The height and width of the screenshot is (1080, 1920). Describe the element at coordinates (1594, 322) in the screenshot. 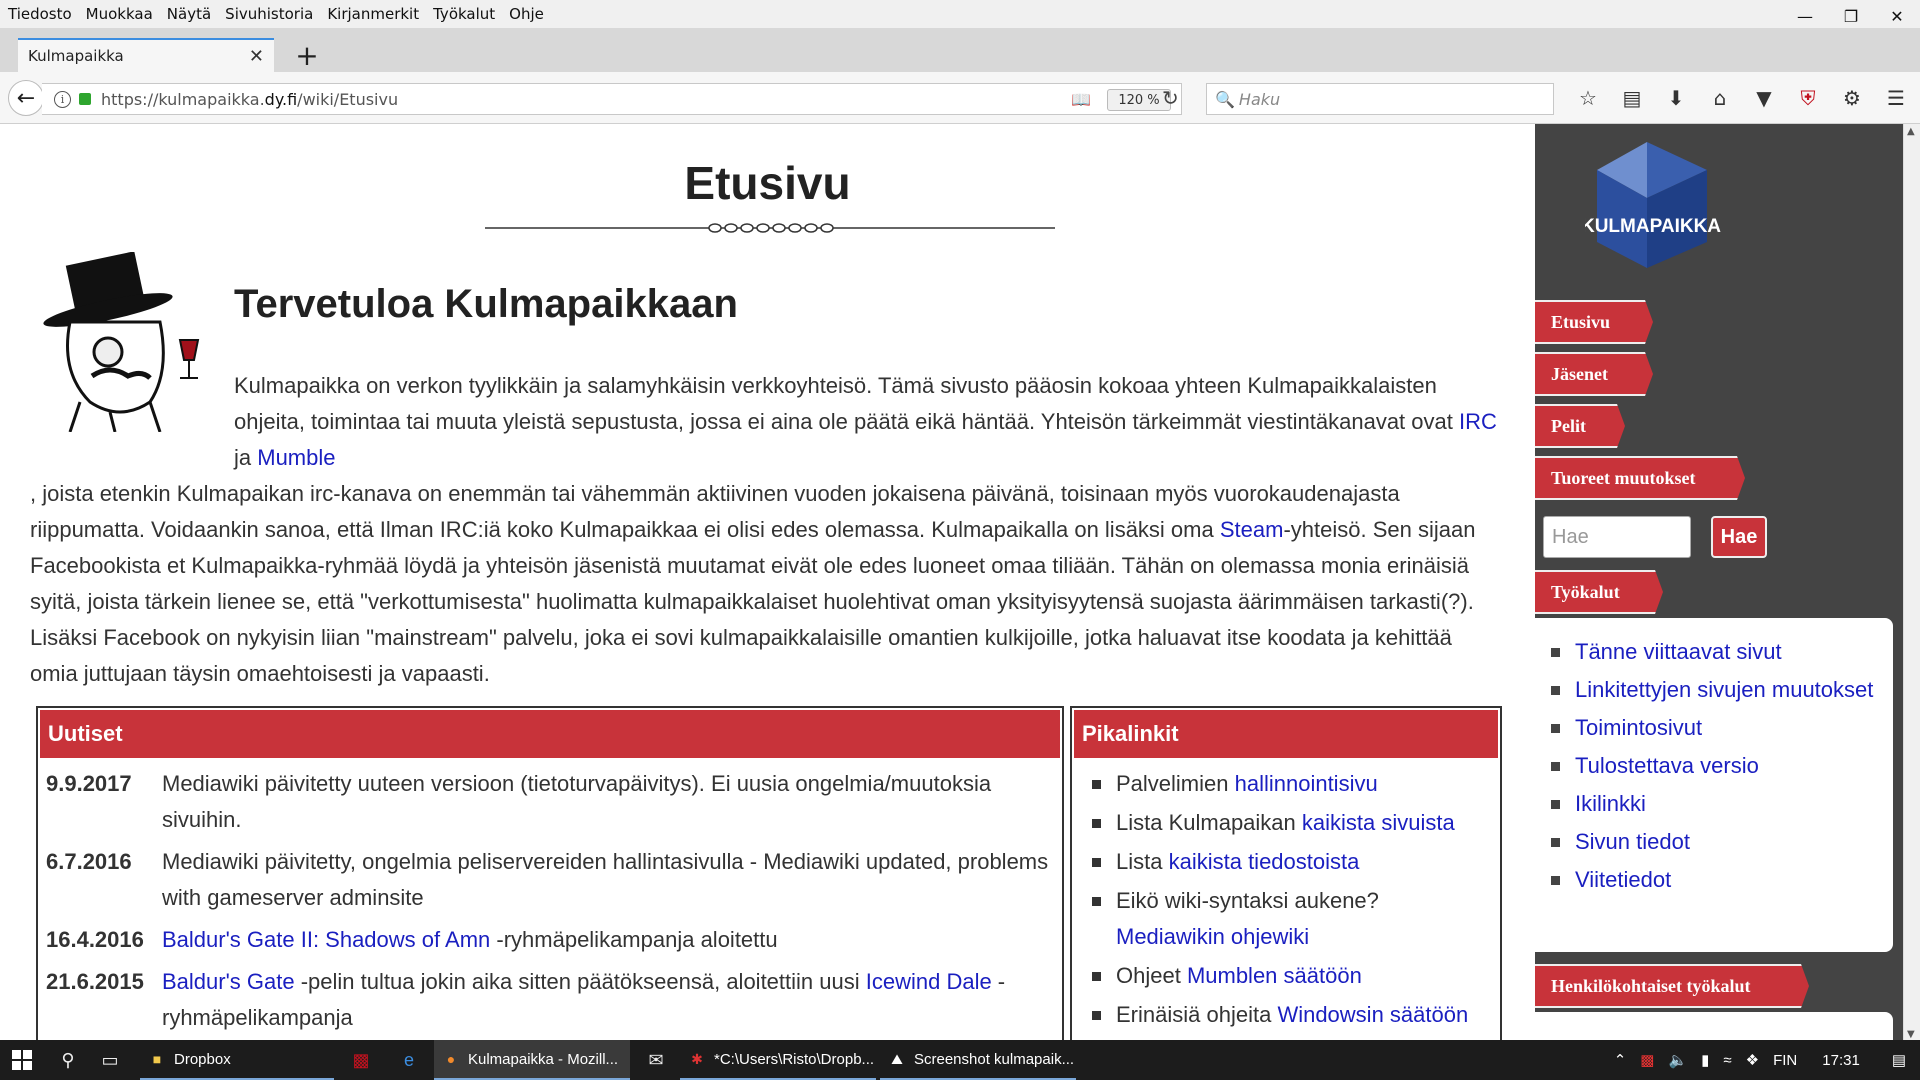

I see `sidebar-nav-frontpage: Etusivu` at that location.